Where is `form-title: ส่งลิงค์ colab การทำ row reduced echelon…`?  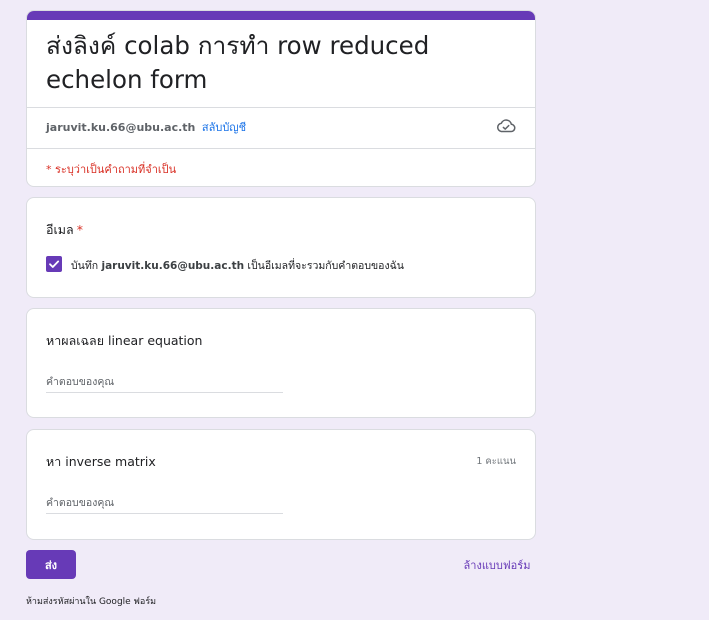
form-title: ส่งลิงค์ colab การทำ row reduced echelon… is located at coordinates (238, 62).